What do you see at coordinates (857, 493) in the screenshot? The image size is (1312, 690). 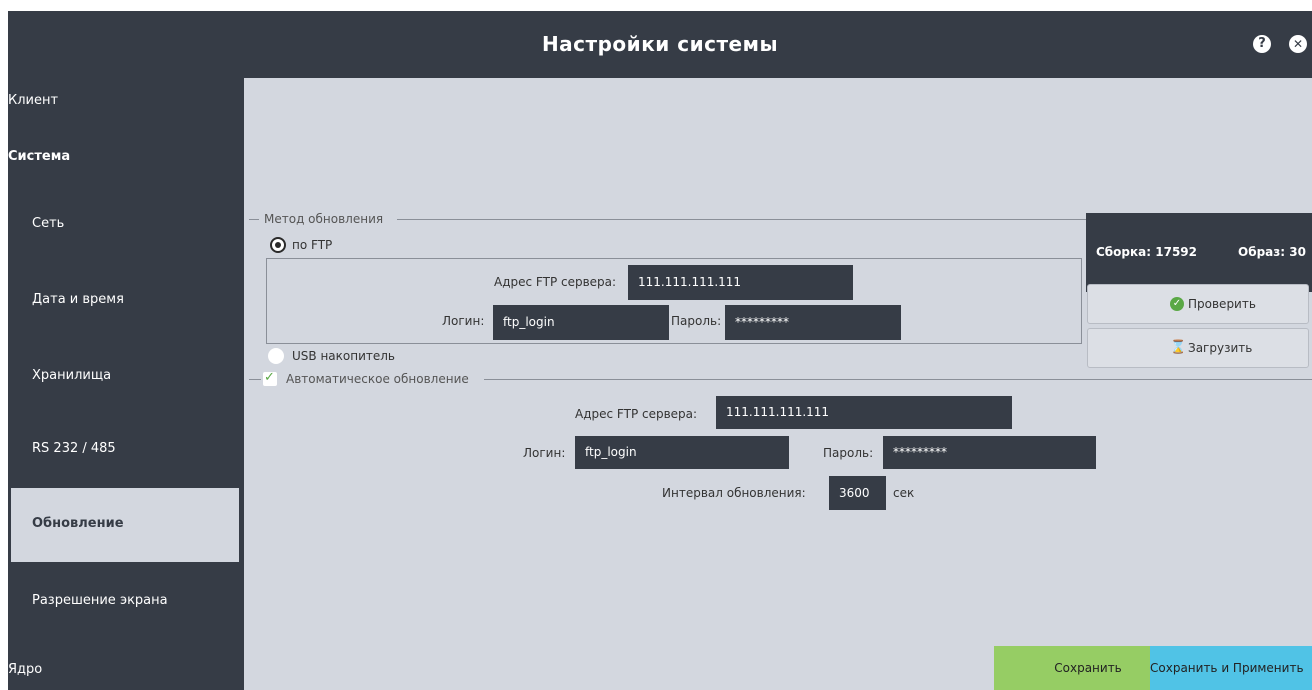 I see `interval-input: 3600` at bounding box center [857, 493].